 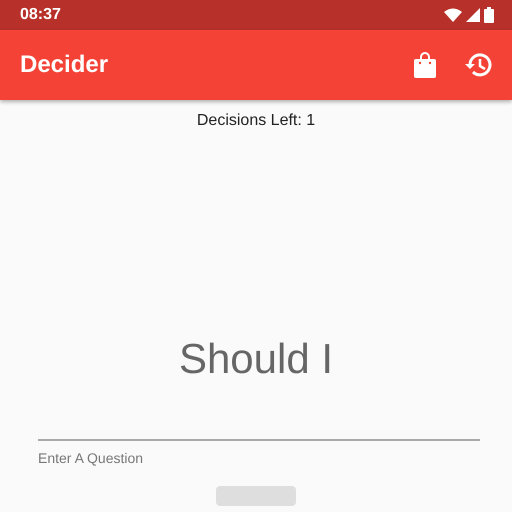 What do you see at coordinates (256, 359) in the screenshot?
I see `prompt-text: Should I` at bounding box center [256, 359].